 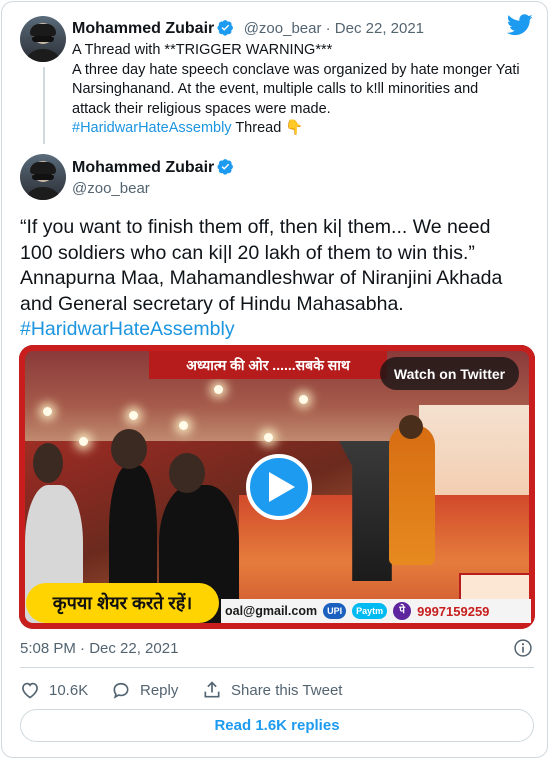 What do you see at coordinates (370, 611) in the screenshot?
I see `paytm-badge: Paytm` at bounding box center [370, 611].